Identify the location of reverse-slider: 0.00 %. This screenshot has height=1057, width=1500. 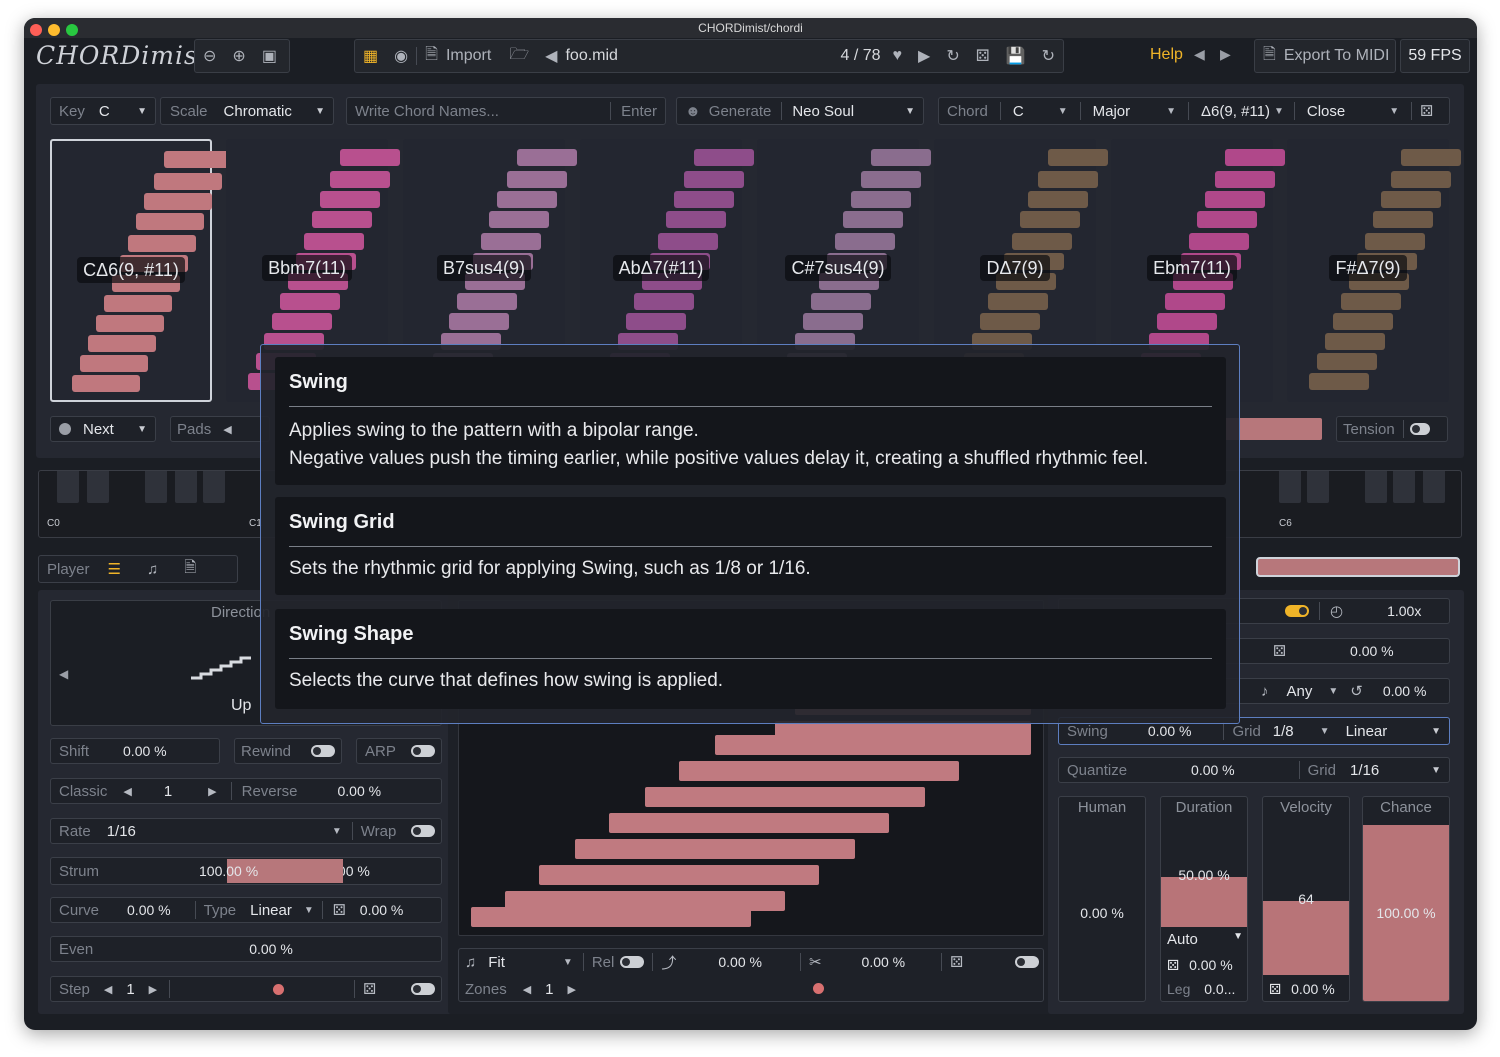
(359, 791).